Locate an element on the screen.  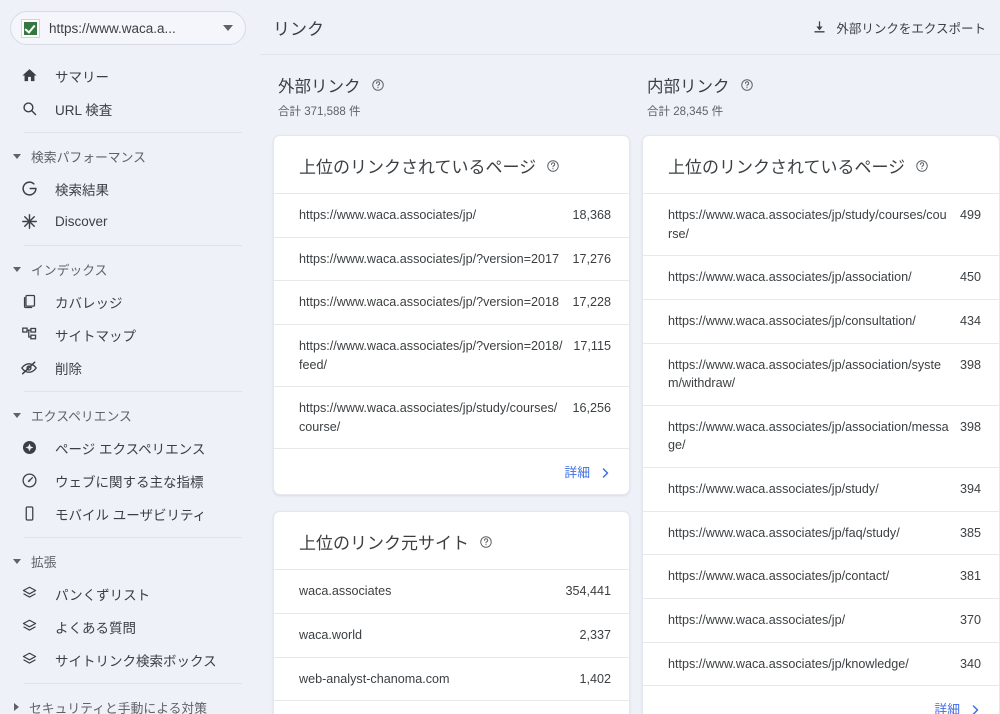
sidebar-section-label: エクスペリエンス is located at coordinates (81, 416).